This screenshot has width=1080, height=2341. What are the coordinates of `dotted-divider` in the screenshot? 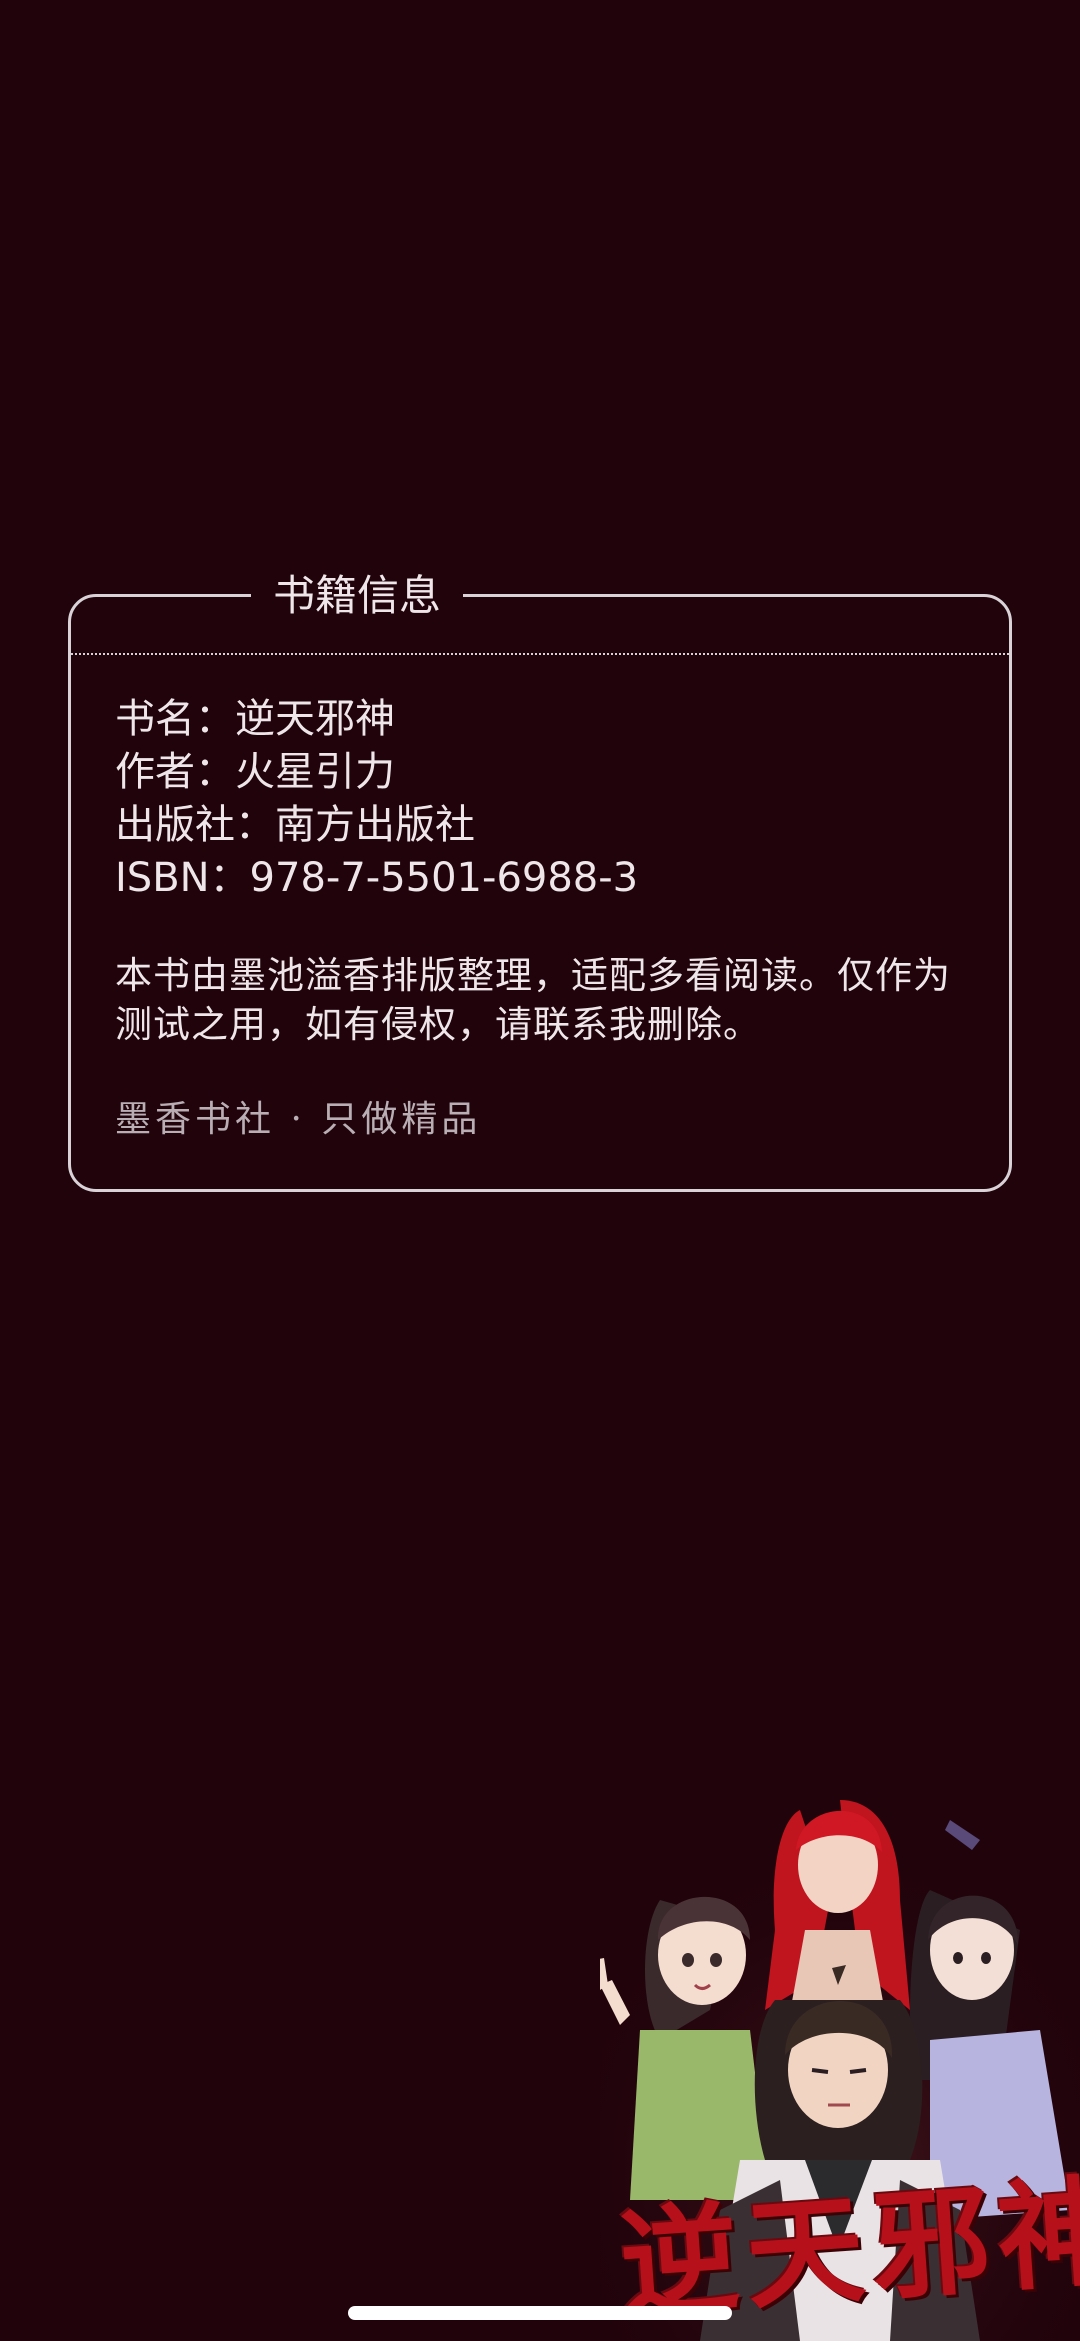 It's located at (540, 654).